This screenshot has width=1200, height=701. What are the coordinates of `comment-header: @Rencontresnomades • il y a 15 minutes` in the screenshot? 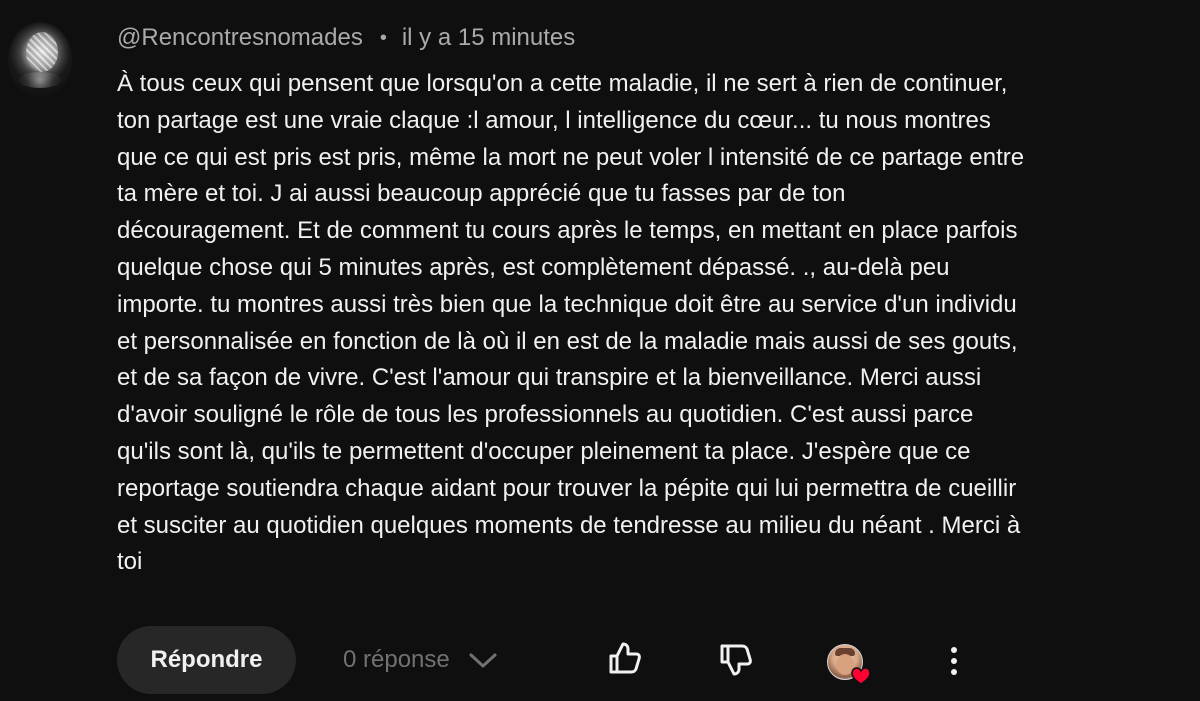 It's located at (346, 38).